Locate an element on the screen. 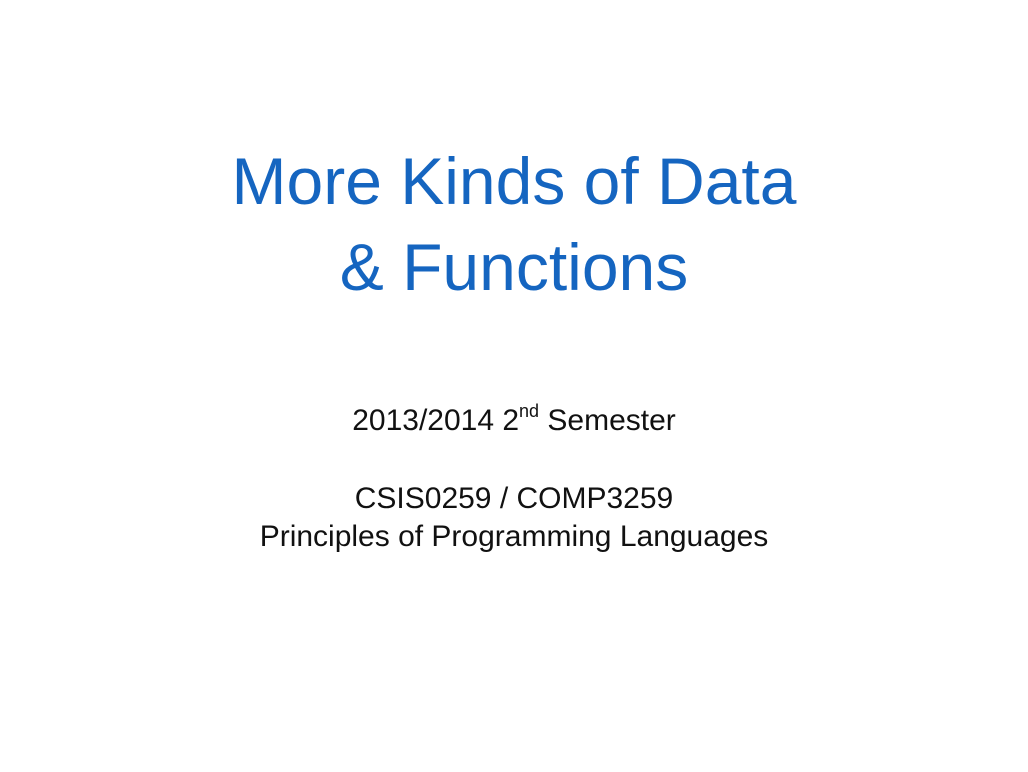  course-code: CSIS0259 / COMP3259 is located at coordinates (514, 498).